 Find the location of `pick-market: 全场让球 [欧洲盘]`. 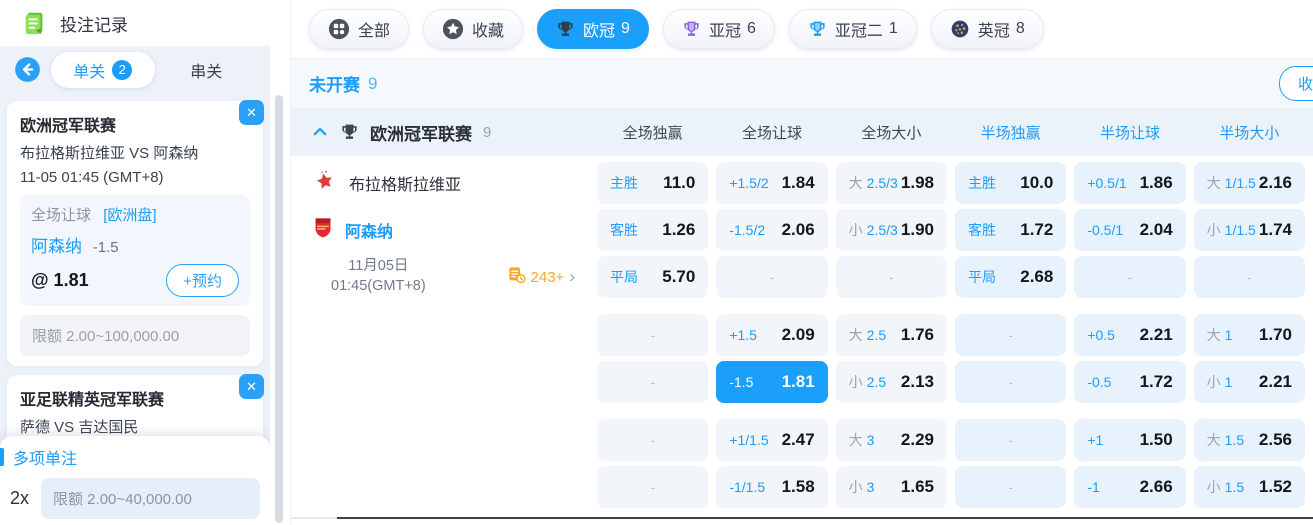

pick-market: 全场让球 [欧洲盘] is located at coordinates (135, 214).